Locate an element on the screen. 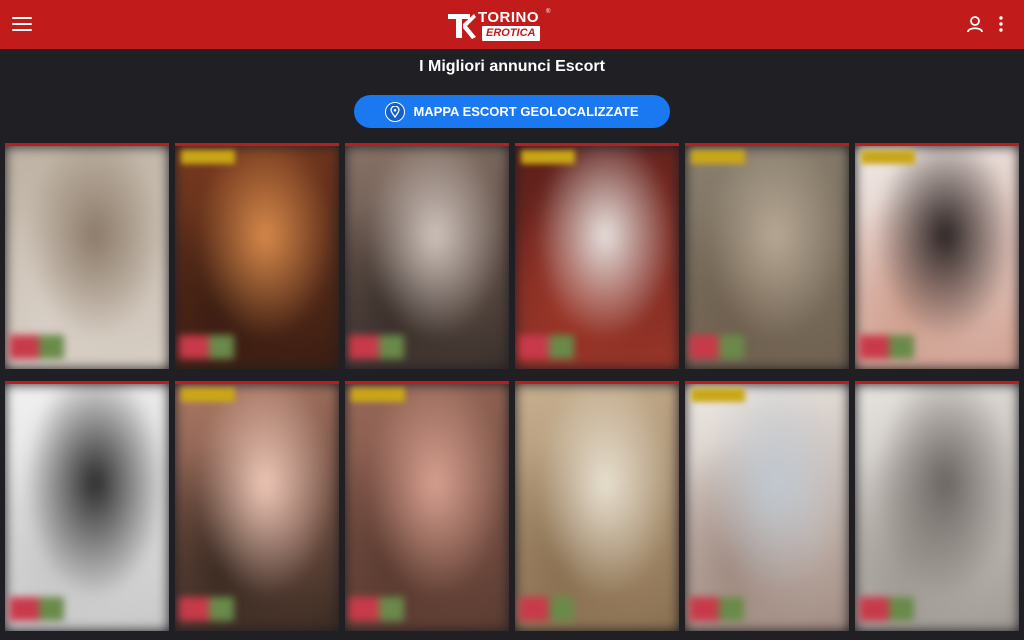 The width and height of the screenshot is (1024, 640). page-title: I Migliori annunci Escort is located at coordinates (512, 66).